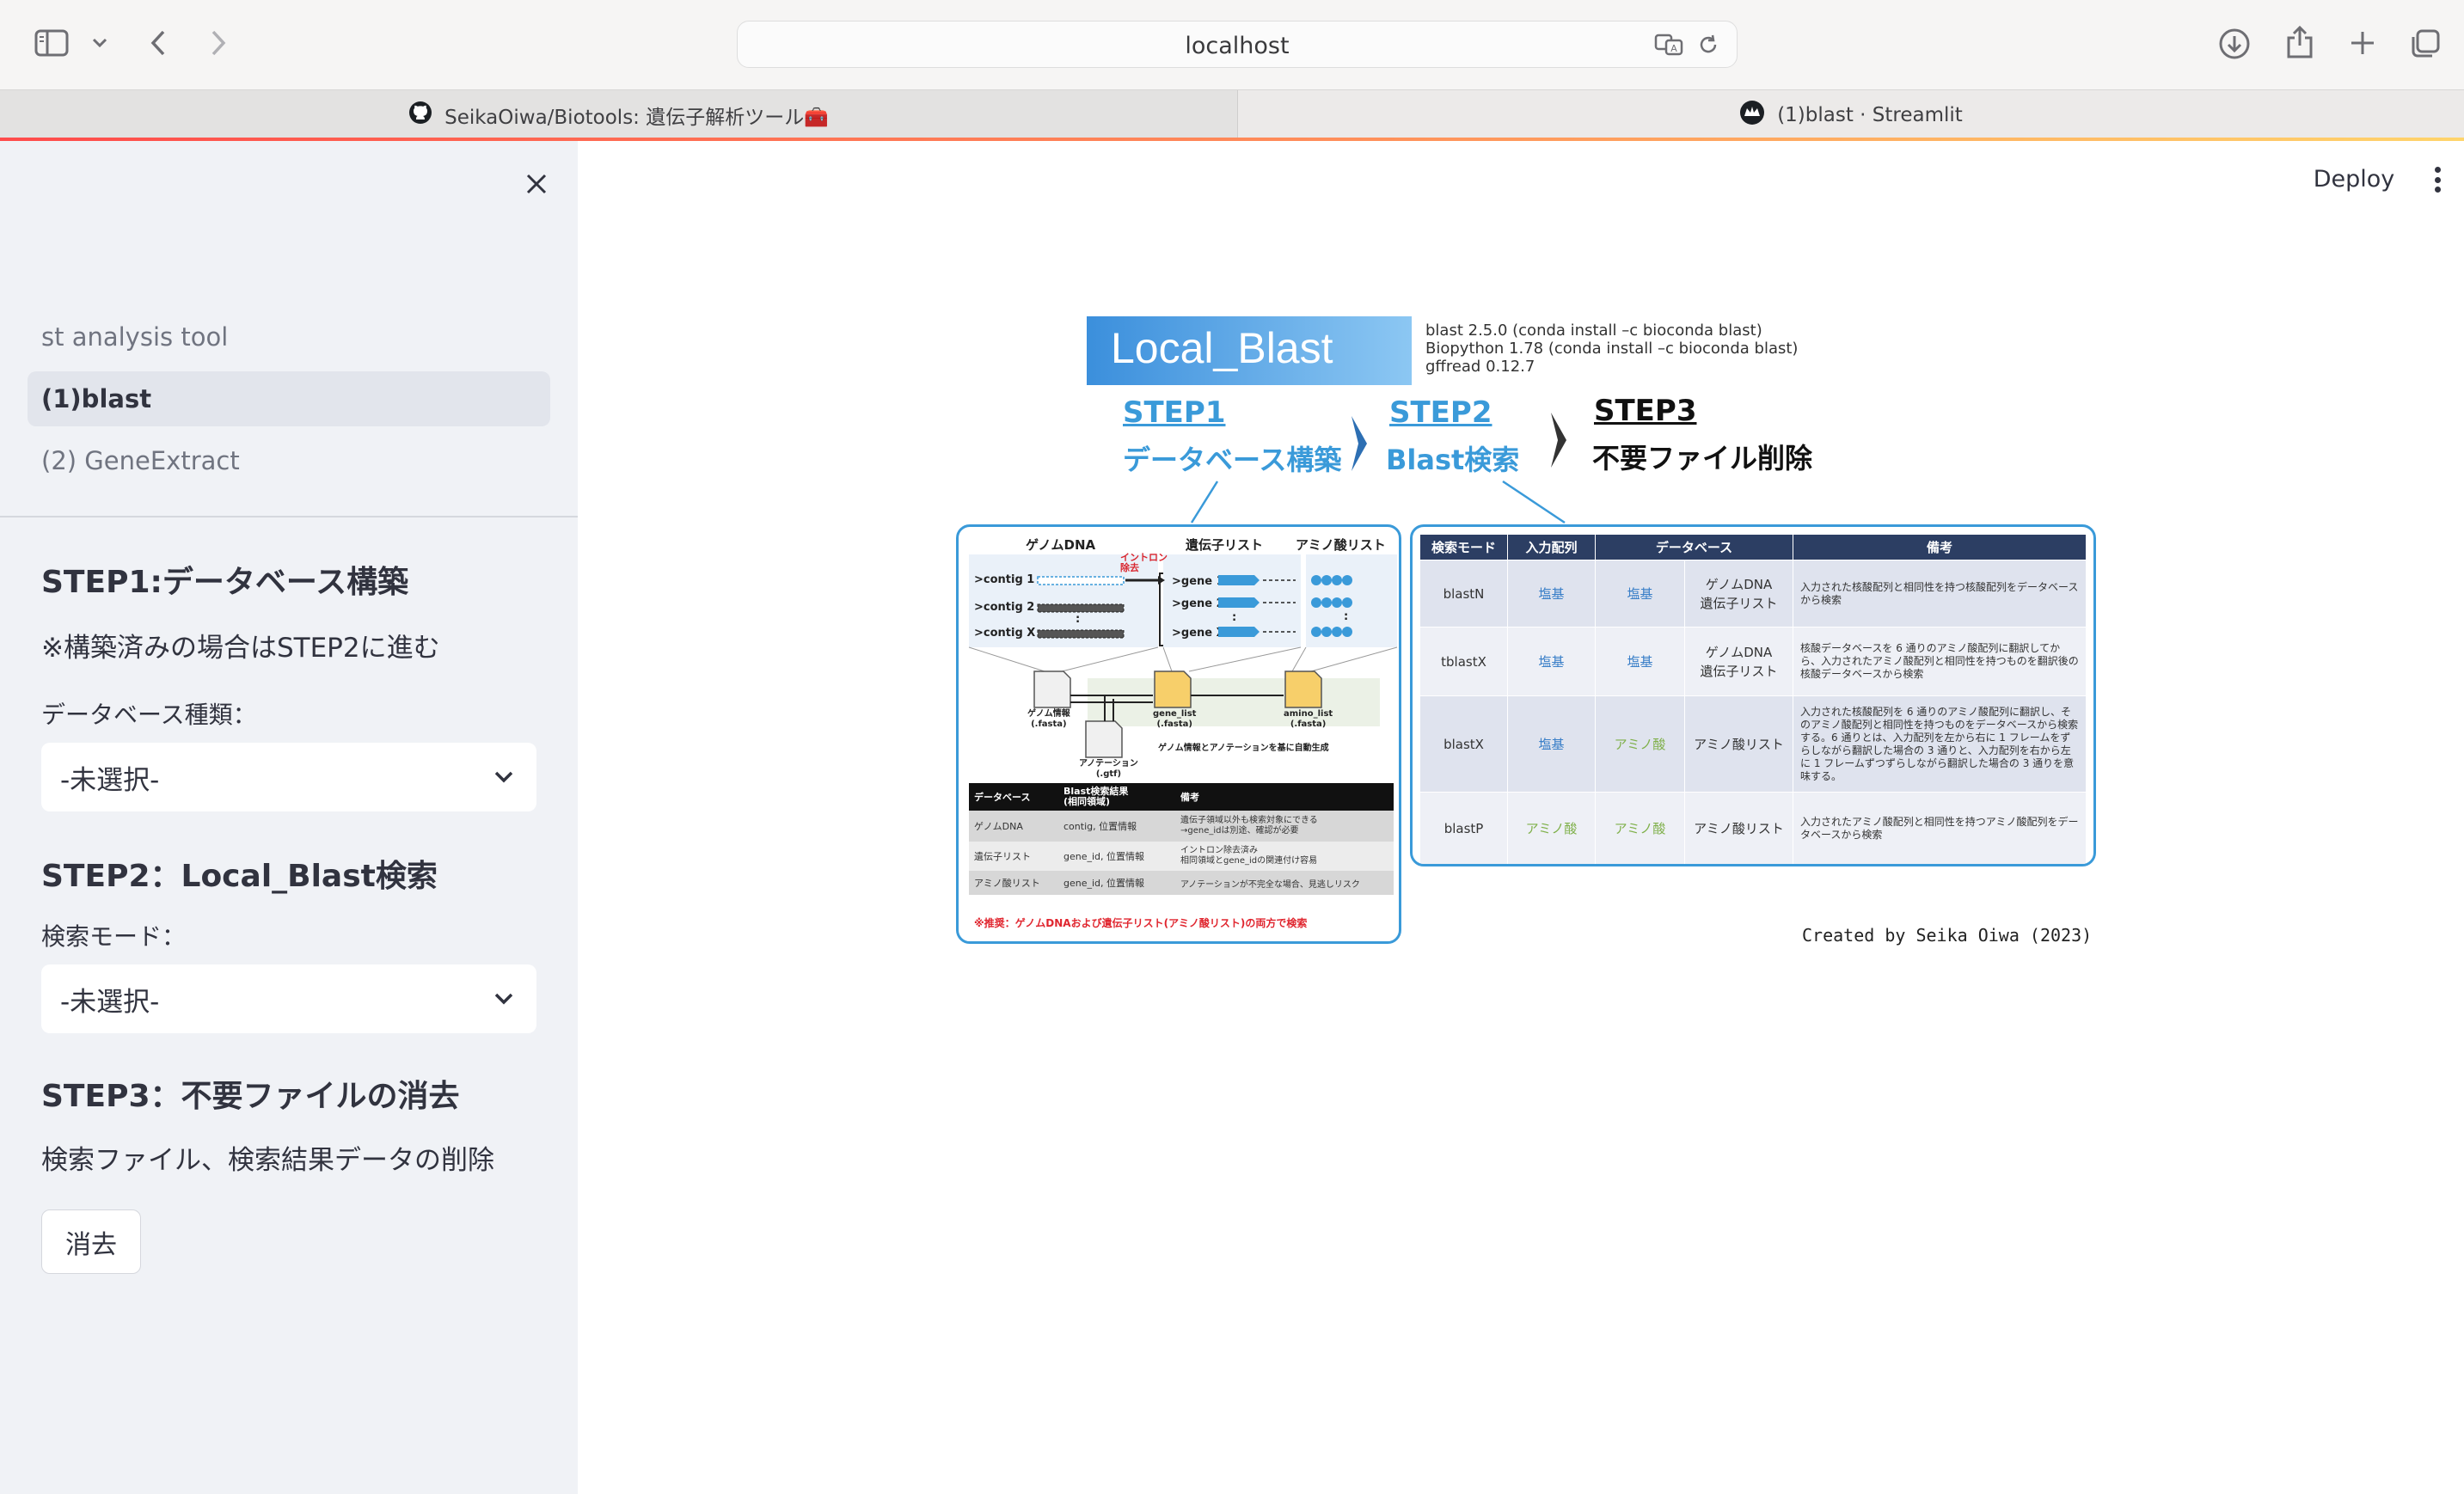  Describe the element at coordinates (158, 43) in the screenshot. I see `back-icon` at that location.